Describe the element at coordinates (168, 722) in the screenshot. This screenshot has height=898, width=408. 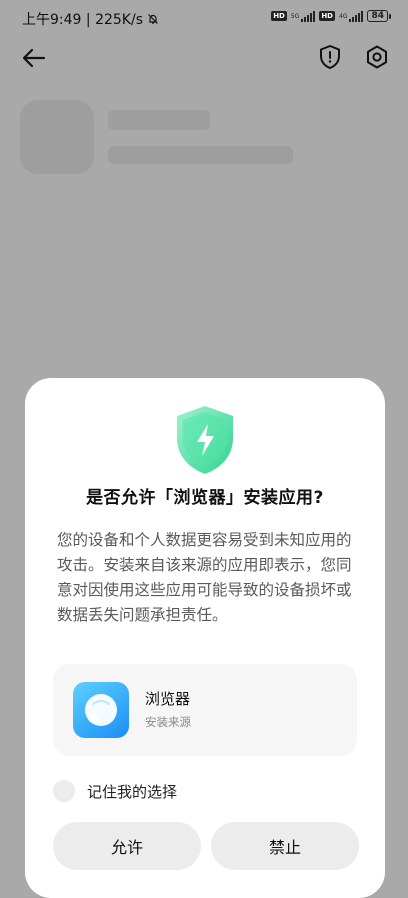
I see `app-source-label: 安装来源` at that location.